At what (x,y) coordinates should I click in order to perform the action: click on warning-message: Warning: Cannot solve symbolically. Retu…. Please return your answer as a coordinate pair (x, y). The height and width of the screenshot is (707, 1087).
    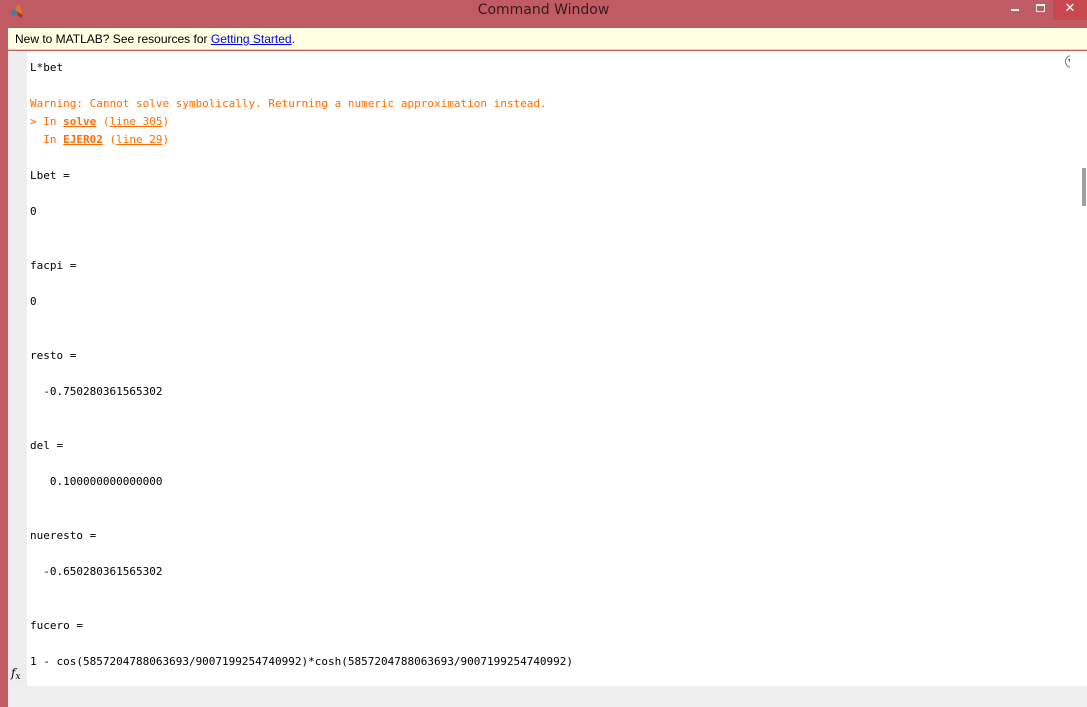
    Looking at the image, I should click on (288, 103).